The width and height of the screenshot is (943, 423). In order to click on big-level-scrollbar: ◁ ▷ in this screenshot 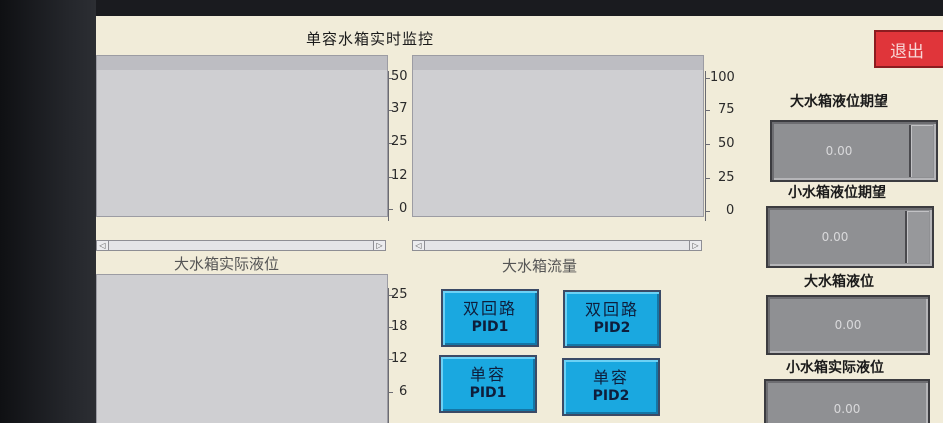, I will do `click(241, 245)`.